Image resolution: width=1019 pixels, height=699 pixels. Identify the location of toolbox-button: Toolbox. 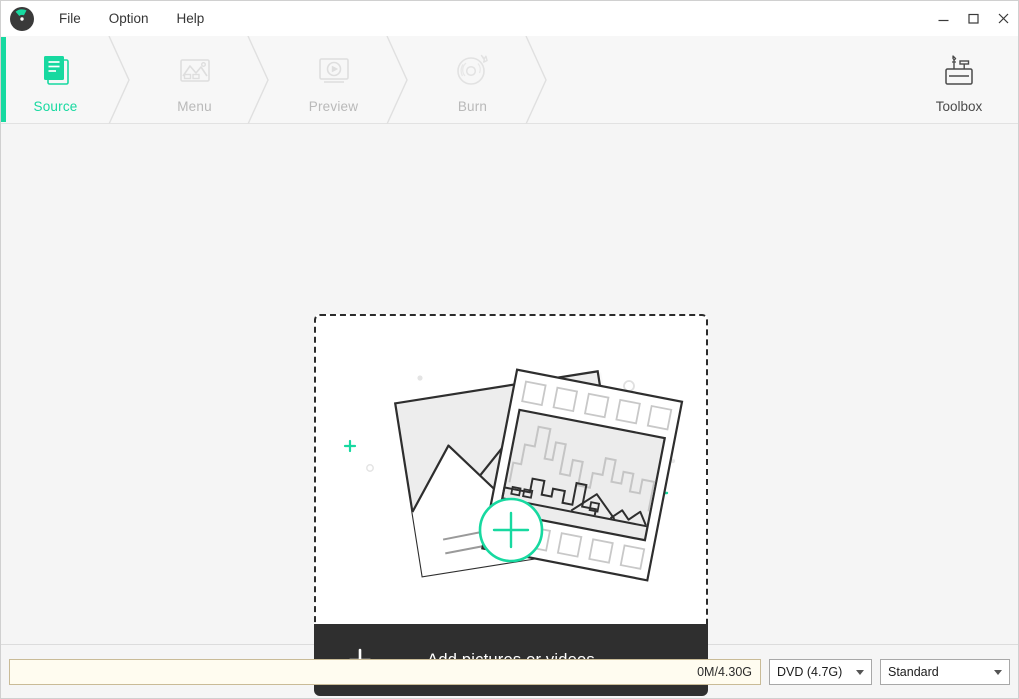
(959, 79).